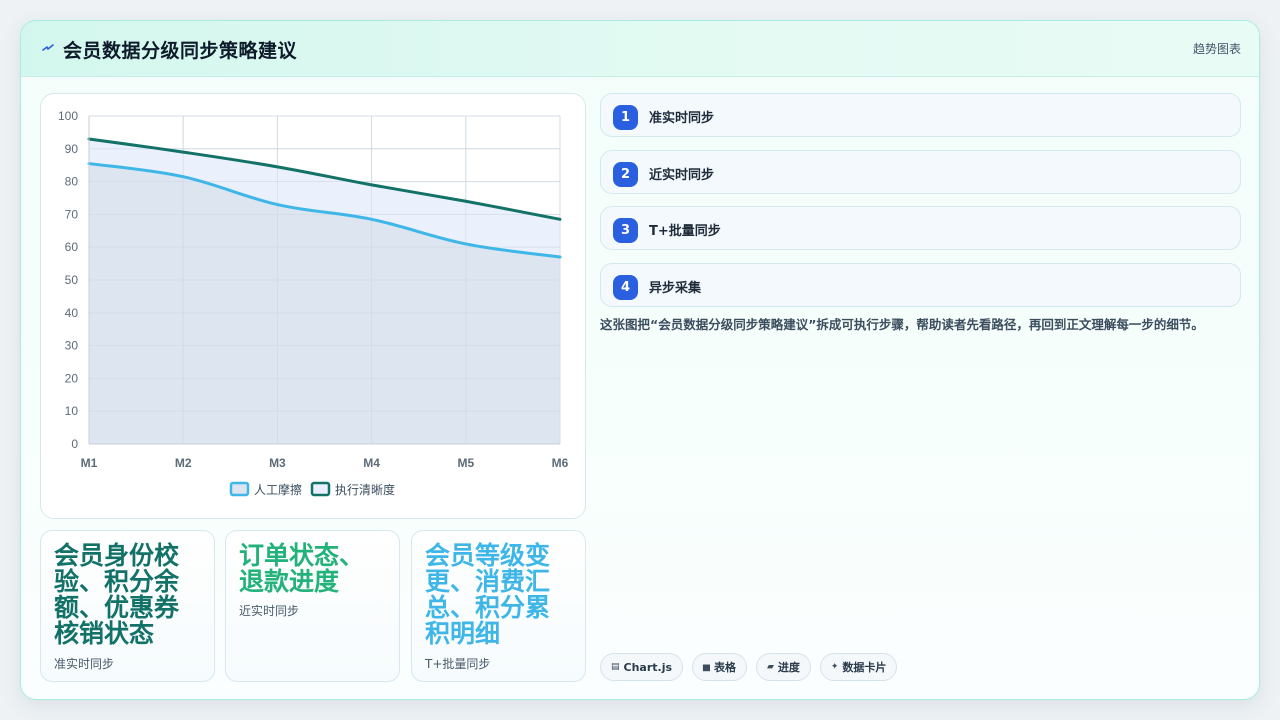  I want to click on y-tick-label: 70, so click(72, 214).